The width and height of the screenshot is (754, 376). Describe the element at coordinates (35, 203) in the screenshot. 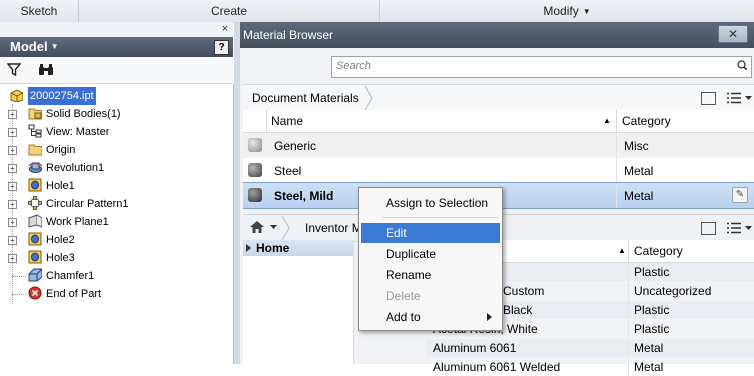

I see `circular-pattern-icon` at that location.